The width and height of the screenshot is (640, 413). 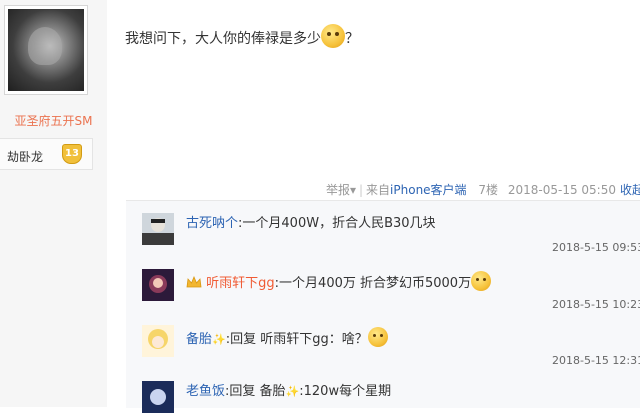 What do you see at coordinates (377, 337) in the screenshot?
I see `grin-face-emoji-icon` at bounding box center [377, 337].